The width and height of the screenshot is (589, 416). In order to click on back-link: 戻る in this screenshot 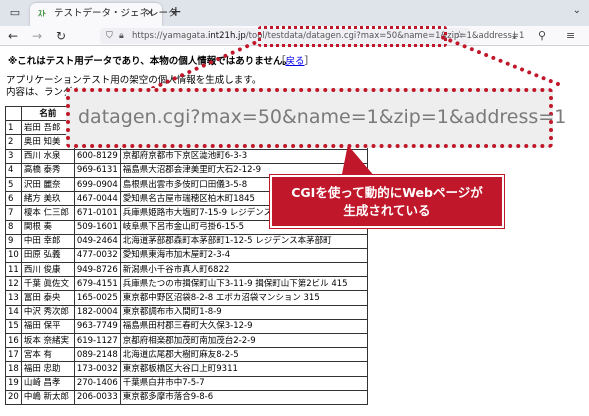, I will do `click(295, 61)`.